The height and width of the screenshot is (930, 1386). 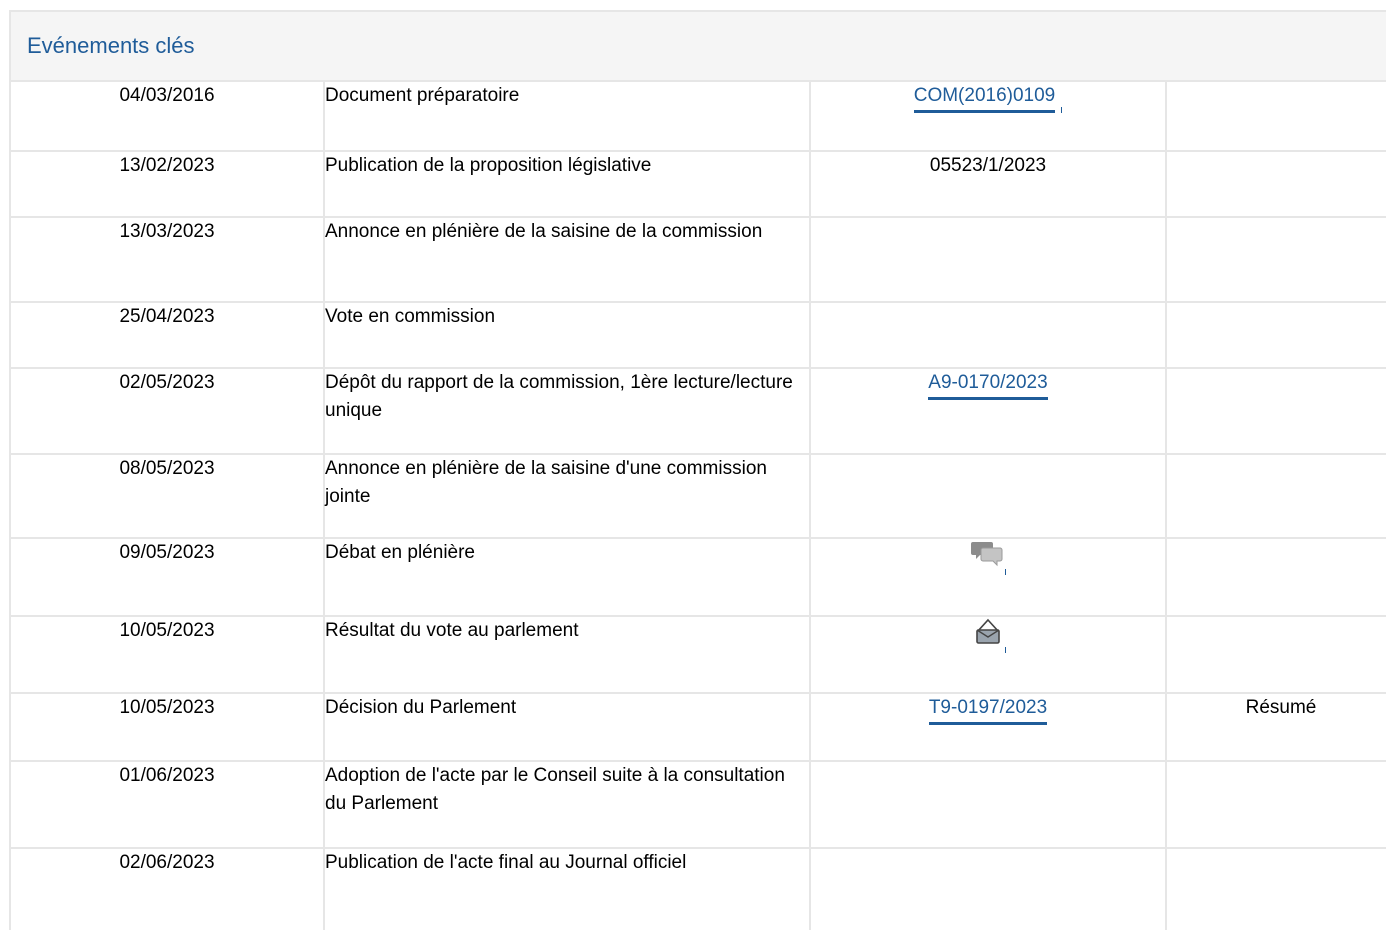 I want to click on table-row: 10/05/2023 Résultat du vote au parlement, so click(x=698, y=655).